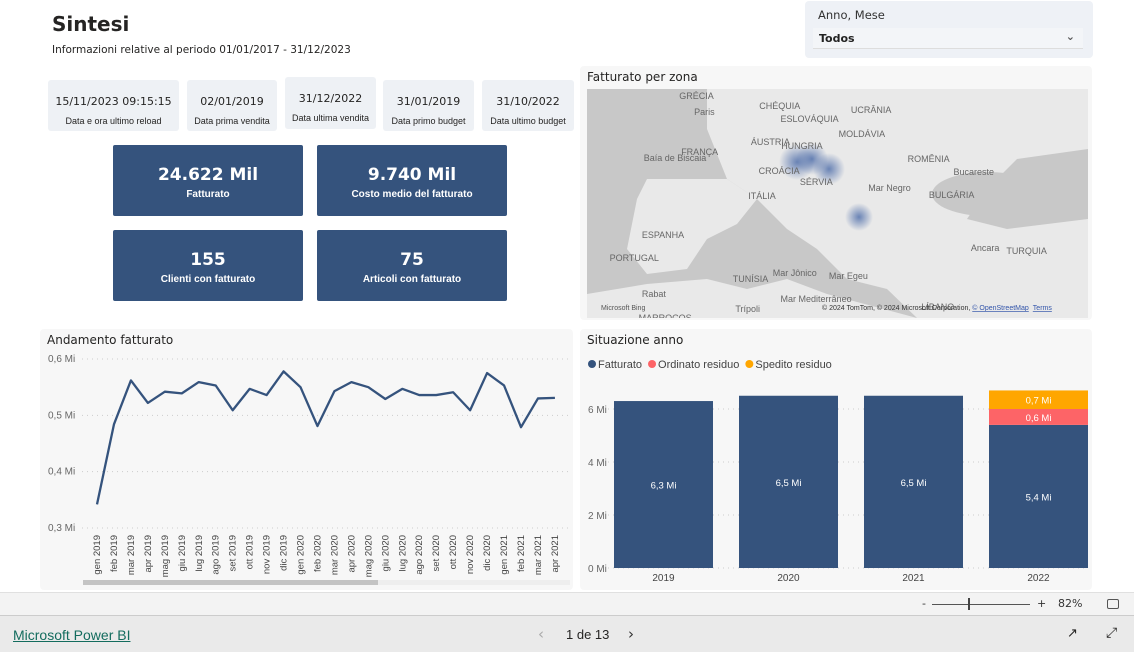 Image resolution: width=1134 pixels, height=652 pixels. What do you see at coordinates (802, 146) in the screenshot?
I see `map-label: HUNGRIA` at bounding box center [802, 146].